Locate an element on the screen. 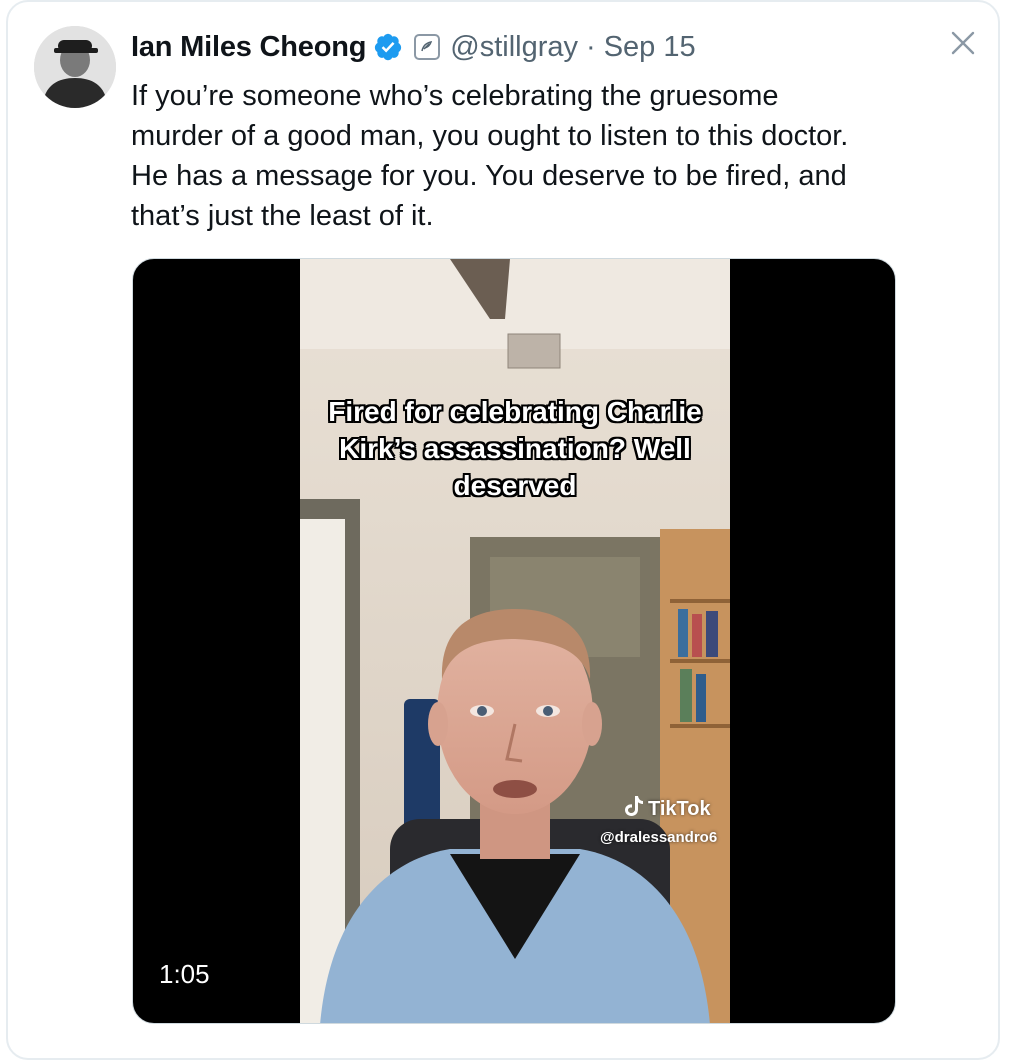 The height and width of the screenshot is (1060, 1010). tiktok-handle: @dralessandro6 is located at coordinates (659, 837).